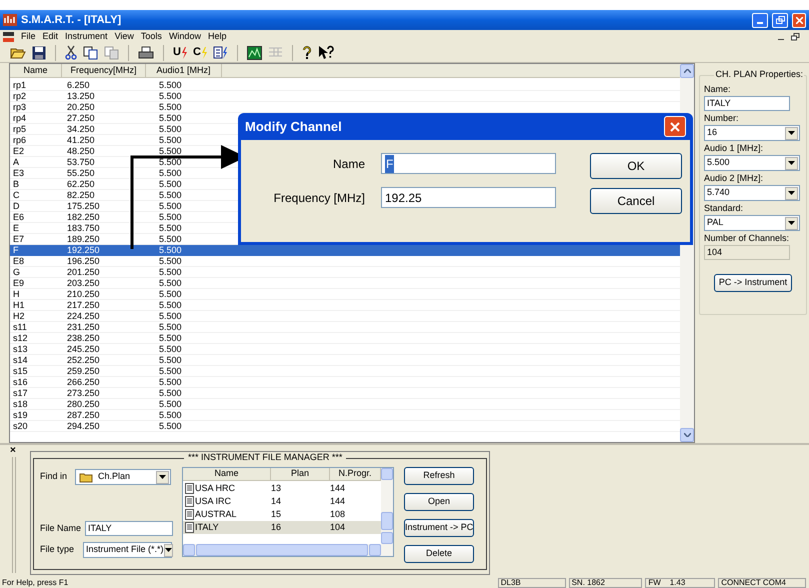 The width and height of the screenshot is (809, 588). I want to click on file-row: USA HRC 13 144, so click(282, 488).